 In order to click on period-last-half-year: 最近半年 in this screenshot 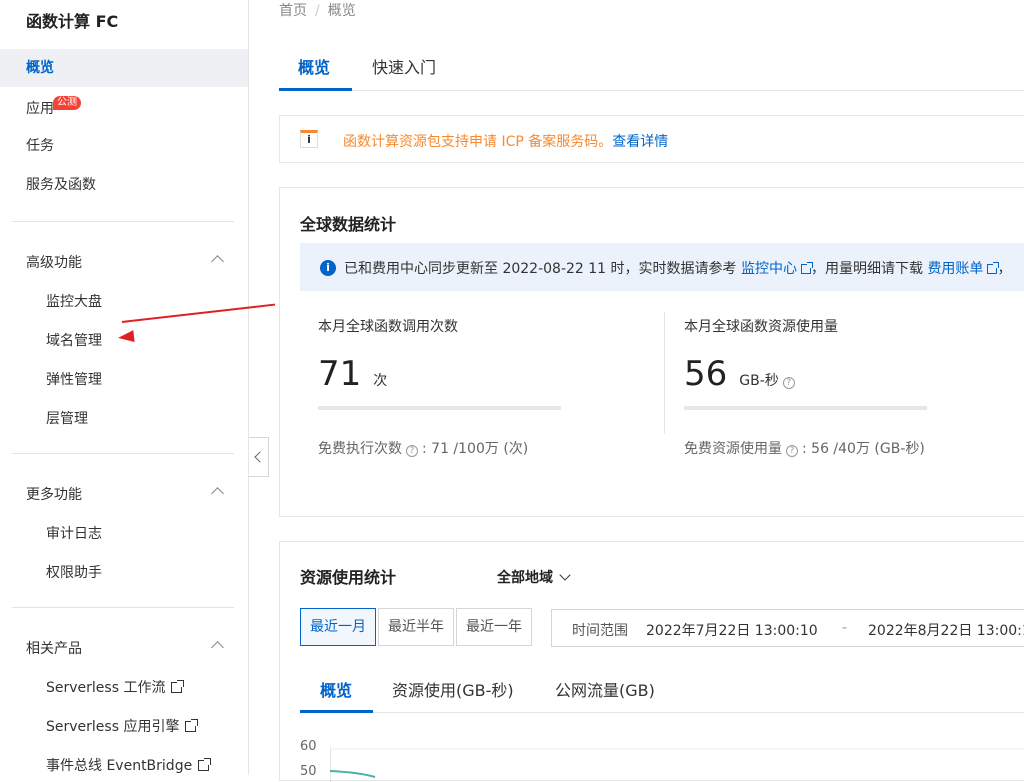, I will do `click(416, 627)`.